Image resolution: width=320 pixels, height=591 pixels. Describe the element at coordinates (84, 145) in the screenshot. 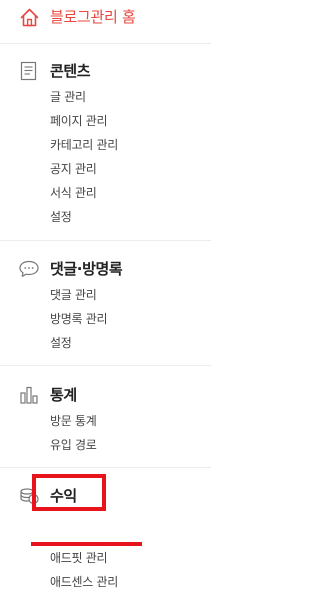

I see `menu-item-category-manage: 카테고리 관리` at that location.